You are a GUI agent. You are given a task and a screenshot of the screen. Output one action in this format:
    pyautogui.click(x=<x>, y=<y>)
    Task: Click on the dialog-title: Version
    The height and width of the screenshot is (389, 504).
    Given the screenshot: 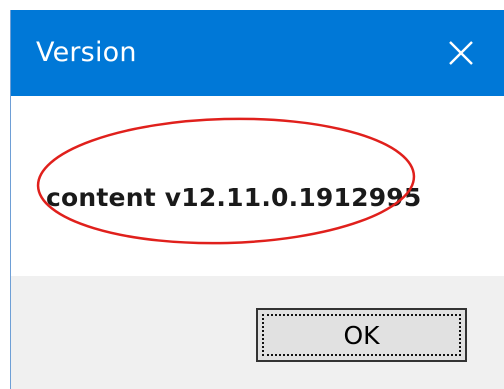 What is the action you would take?
    pyautogui.click(x=86, y=52)
    